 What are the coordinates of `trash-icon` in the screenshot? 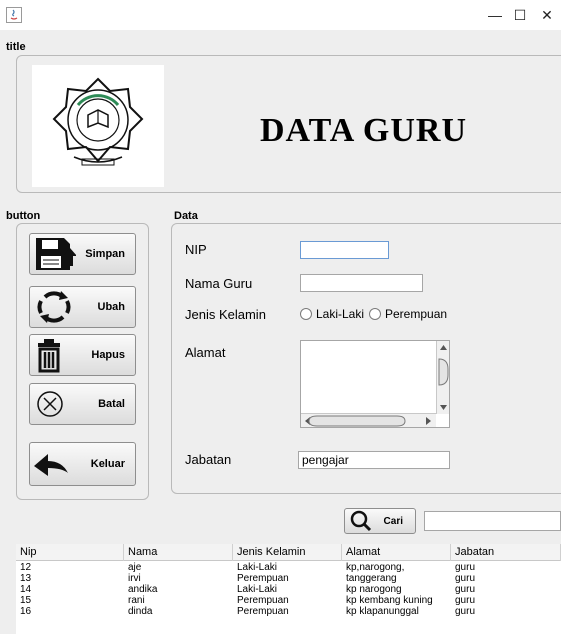 It's located at (49, 356).